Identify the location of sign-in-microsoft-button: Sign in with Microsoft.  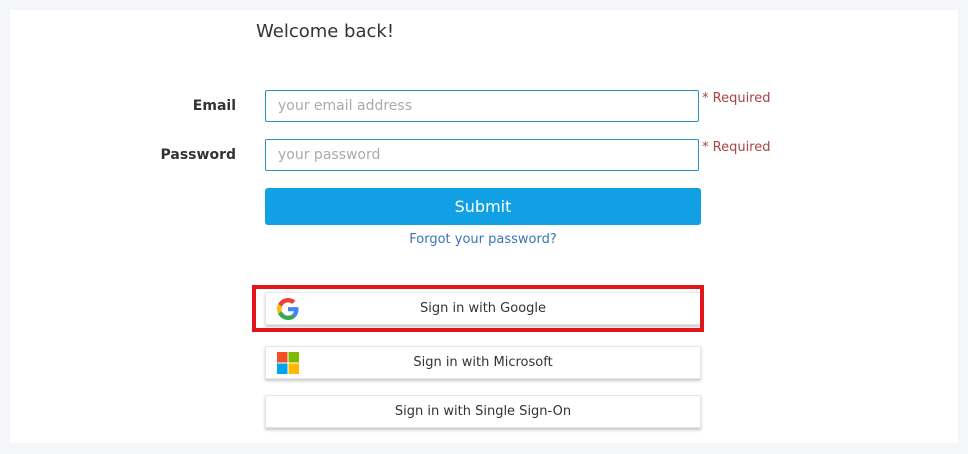
(483, 362).